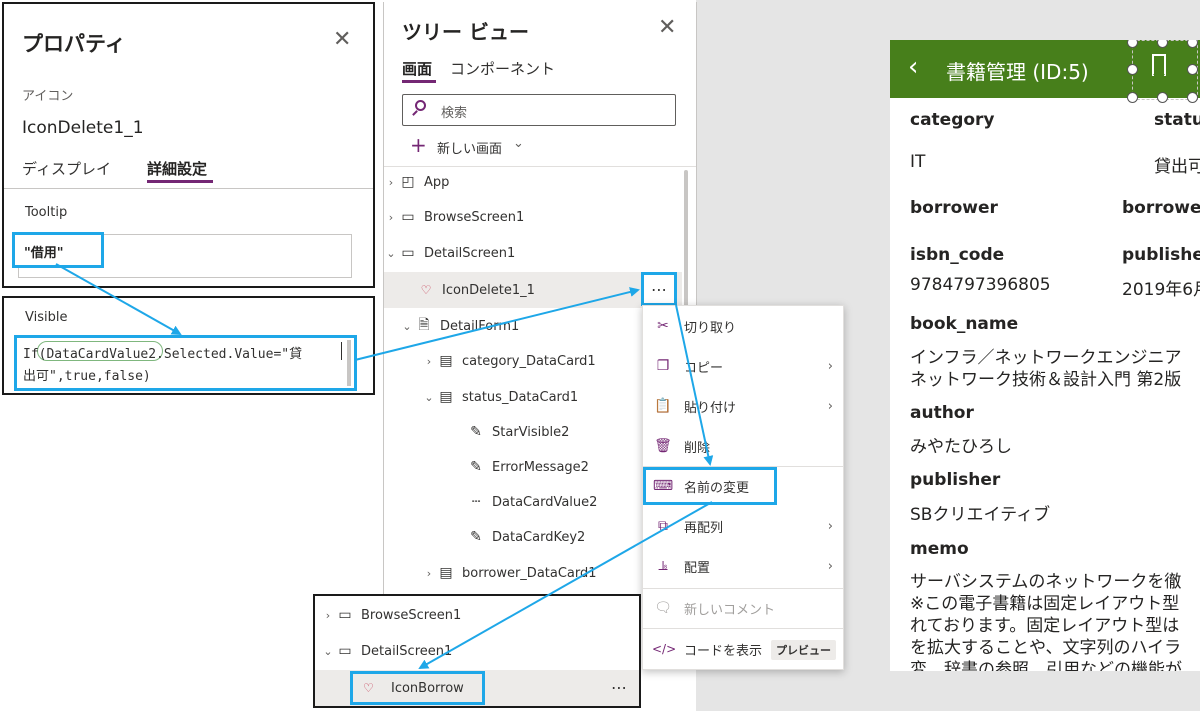 This screenshot has width=1200, height=711. Describe the element at coordinates (918, 162) in the screenshot. I see `field-value-category: IT` at that location.